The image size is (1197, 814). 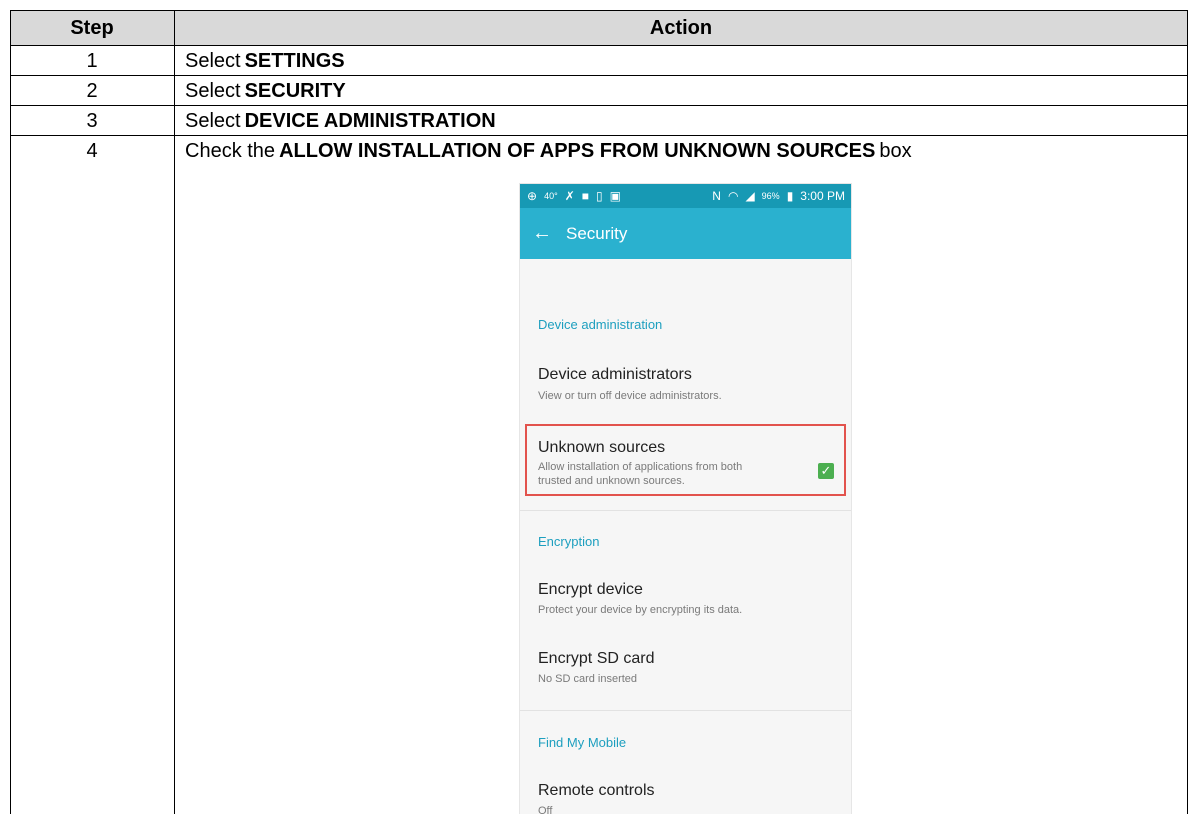 What do you see at coordinates (569, 541) in the screenshot?
I see `section-header: Encryption` at bounding box center [569, 541].